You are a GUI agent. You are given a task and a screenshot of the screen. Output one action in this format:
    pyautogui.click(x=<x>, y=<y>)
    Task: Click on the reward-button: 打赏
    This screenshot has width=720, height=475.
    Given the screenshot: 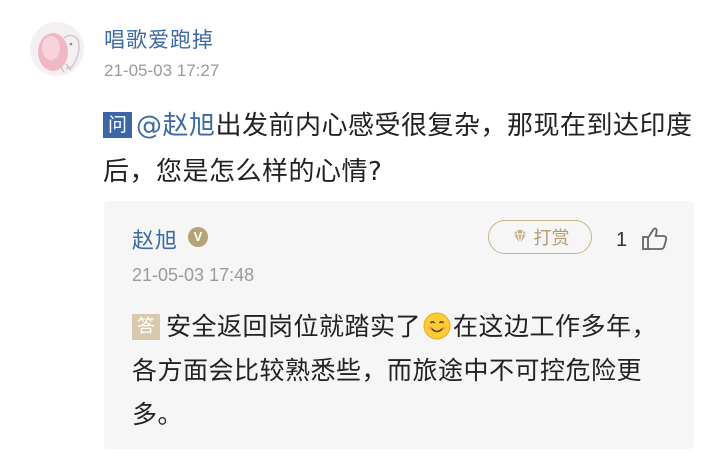 What is the action you would take?
    pyautogui.click(x=540, y=237)
    